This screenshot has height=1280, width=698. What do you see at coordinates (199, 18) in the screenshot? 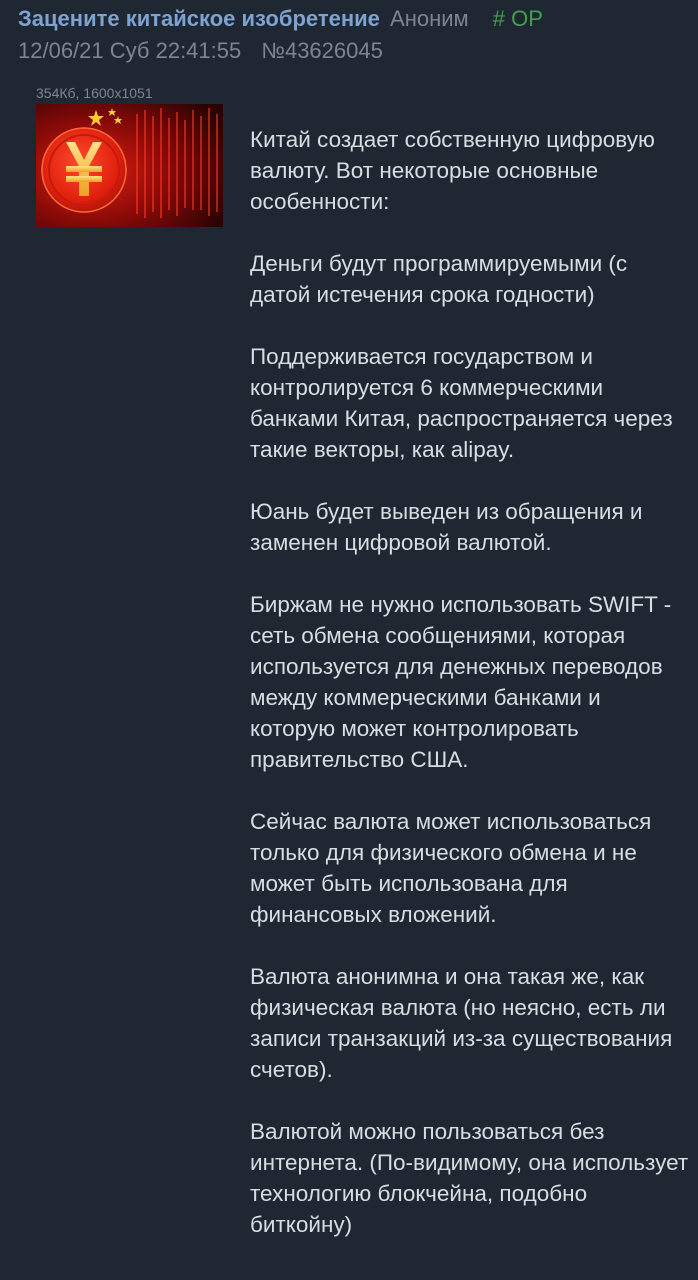
I see `post-title: Зацените китайское изобретение` at bounding box center [199, 18].